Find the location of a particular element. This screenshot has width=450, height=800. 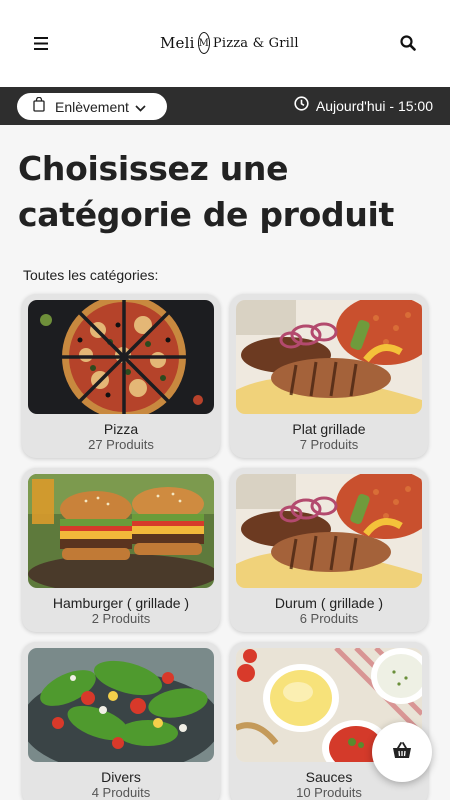

order-mode-label: Enlèvement is located at coordinates (92, 106).